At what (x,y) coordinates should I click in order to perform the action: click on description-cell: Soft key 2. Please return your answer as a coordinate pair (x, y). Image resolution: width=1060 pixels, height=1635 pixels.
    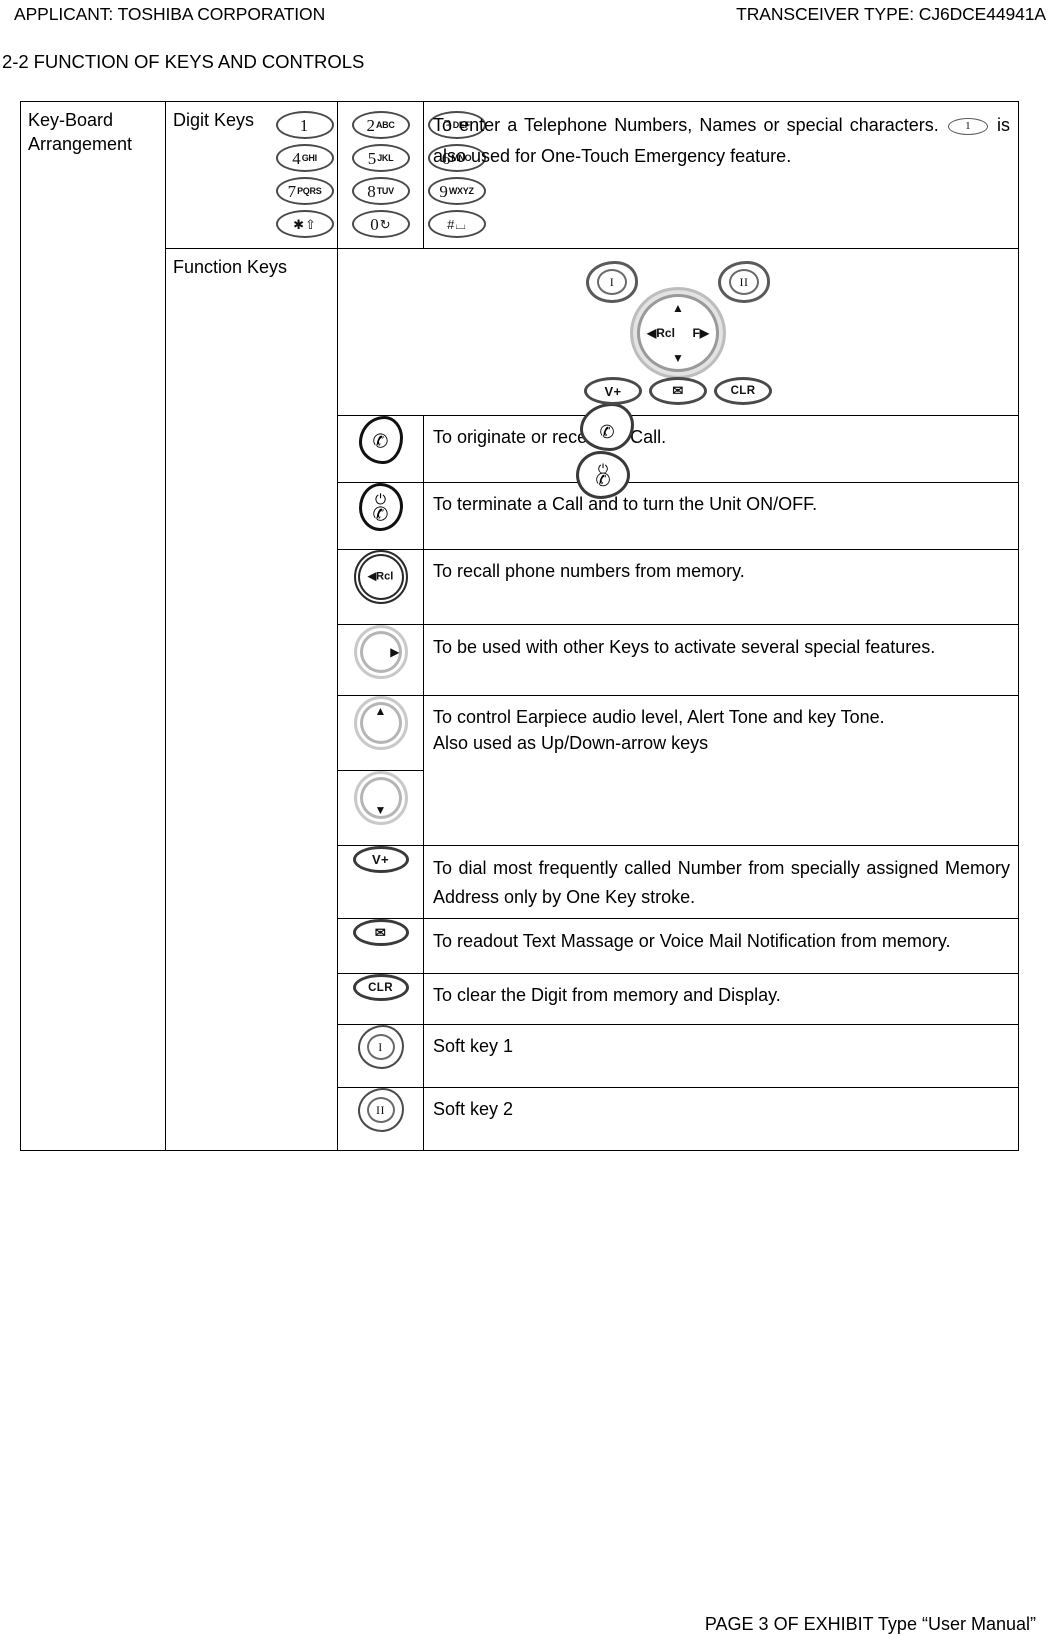
    Looking at the image, I should click on (721, 1119).